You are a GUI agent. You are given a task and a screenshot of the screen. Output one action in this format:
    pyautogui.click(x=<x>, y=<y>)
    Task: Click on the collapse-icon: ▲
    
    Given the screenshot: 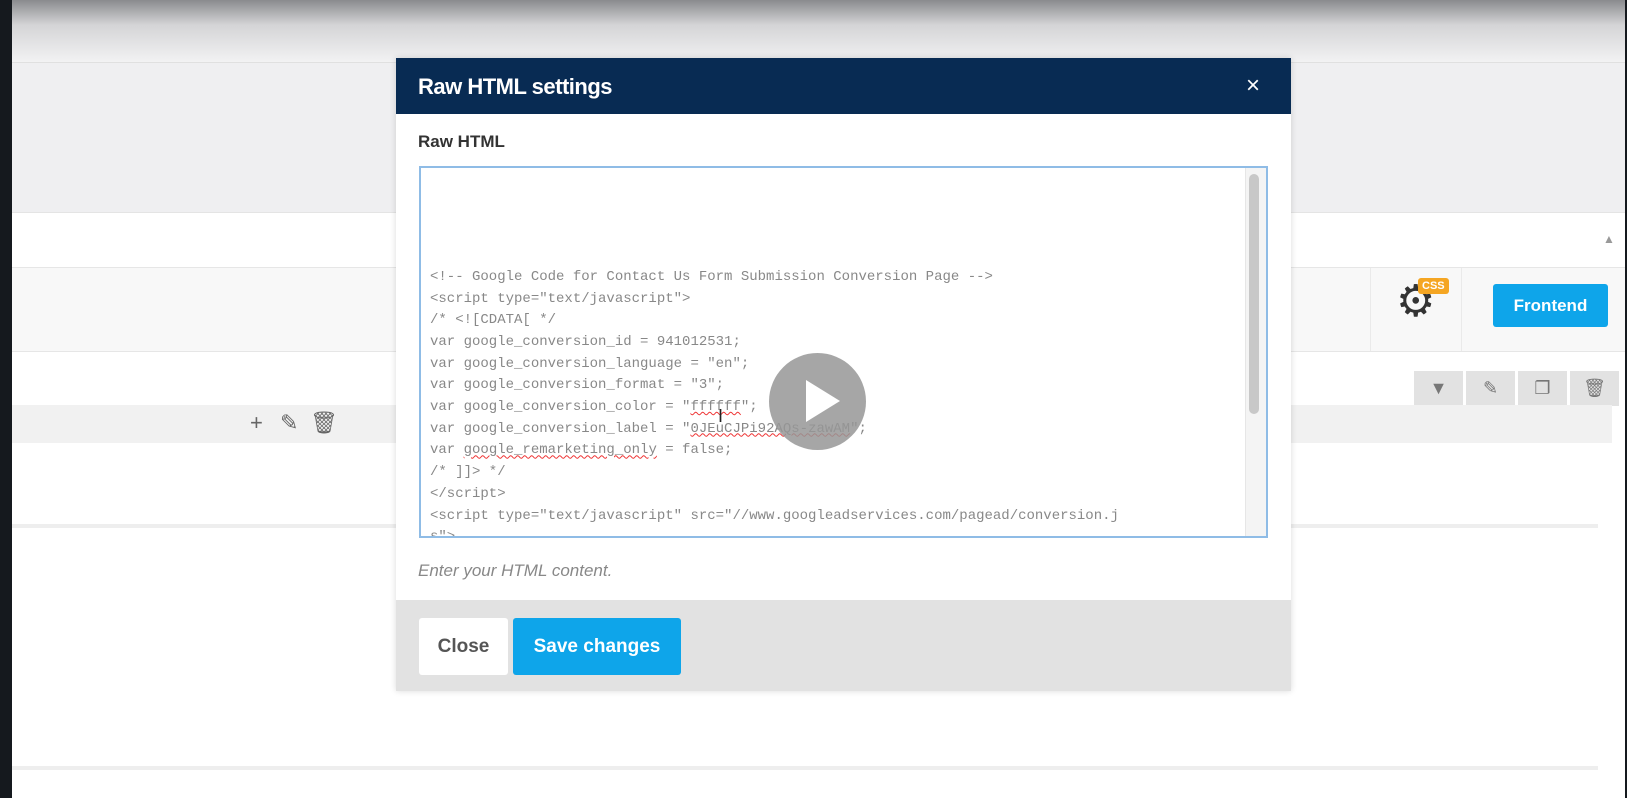 What is the action you would take?
    pyautogui.click(x=1609, y=239)
    